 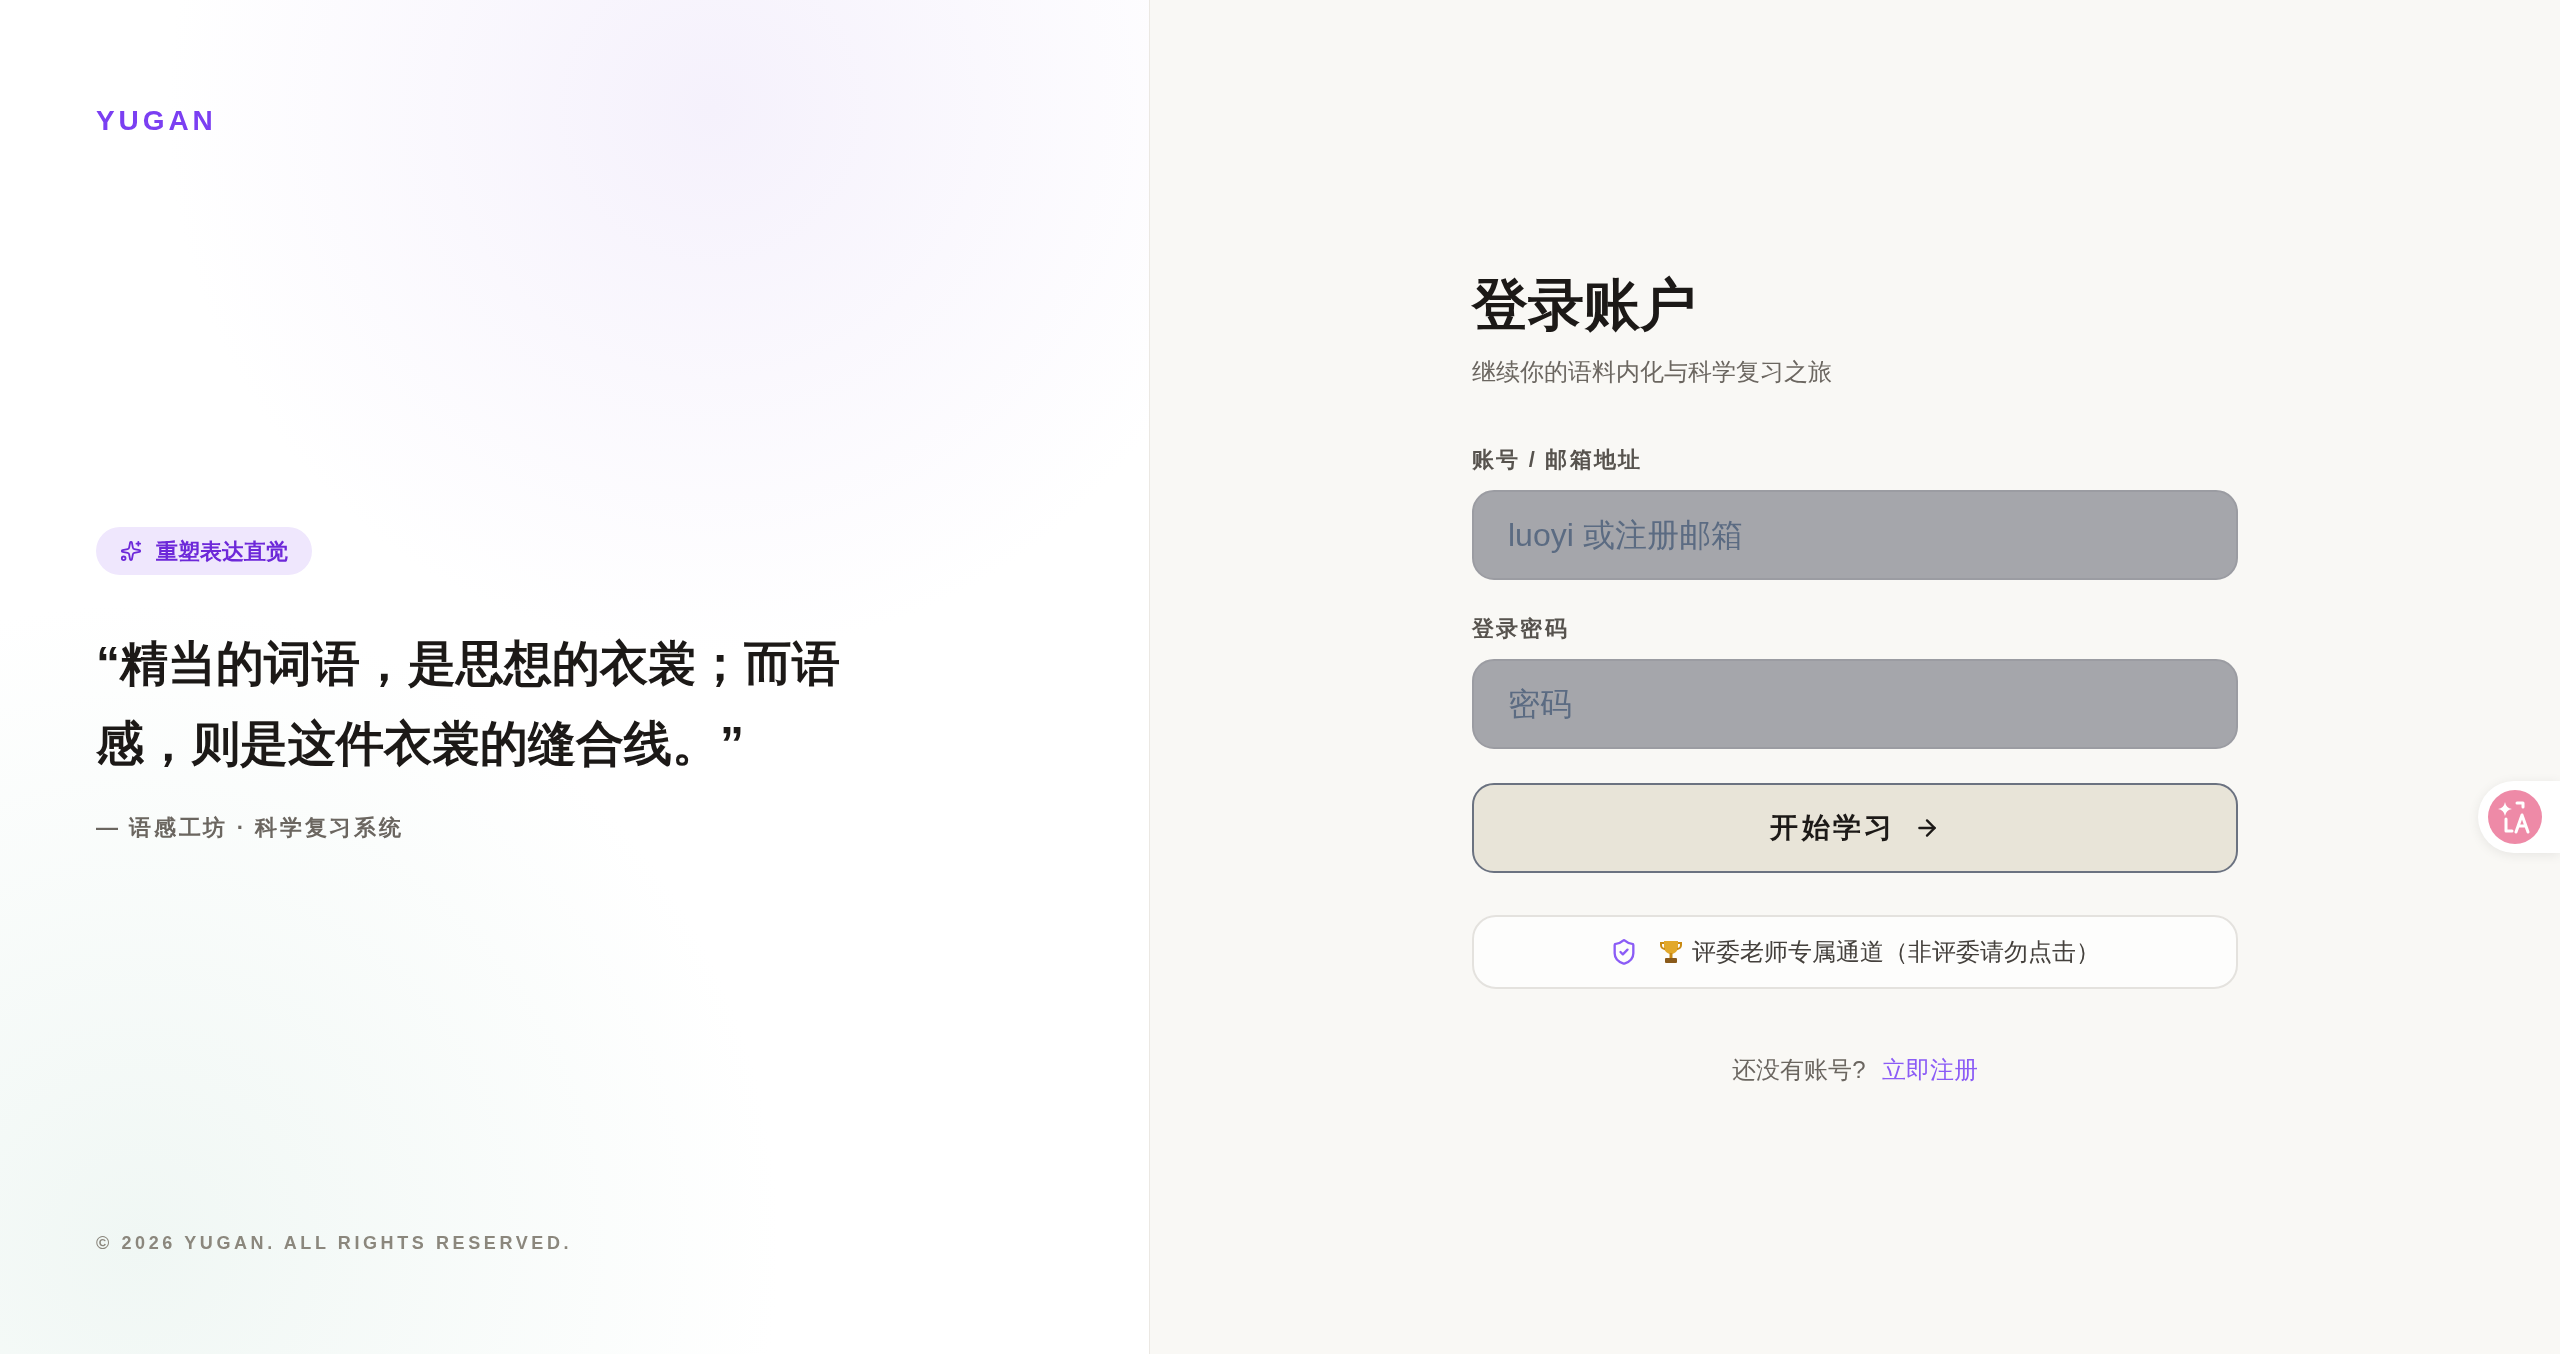 What do you see at coordinates (1929, 1070) in the screenshot?
I see `signup-link: 立即注册` at bounding box center [1929, 1070].